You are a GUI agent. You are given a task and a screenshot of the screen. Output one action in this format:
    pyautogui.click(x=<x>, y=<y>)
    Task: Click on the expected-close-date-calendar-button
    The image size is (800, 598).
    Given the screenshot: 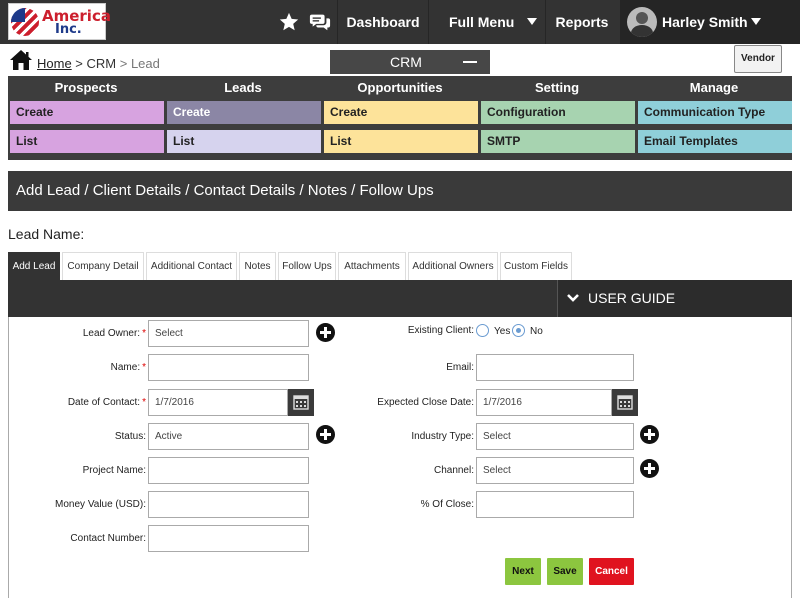 What is the action you would take?
    pyautogui.click(x=625, y=402)
    